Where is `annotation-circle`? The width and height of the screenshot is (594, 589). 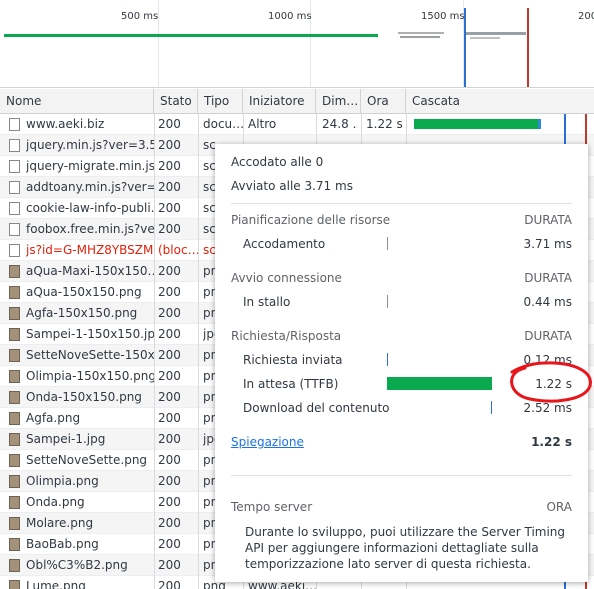
annotation-circle is located at coordinates (551, 382).